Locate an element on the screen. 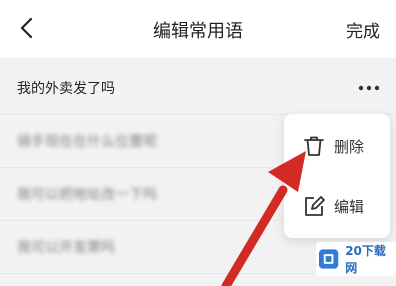  page-title: 编辑常用语 is located at coordinates (198, 31).